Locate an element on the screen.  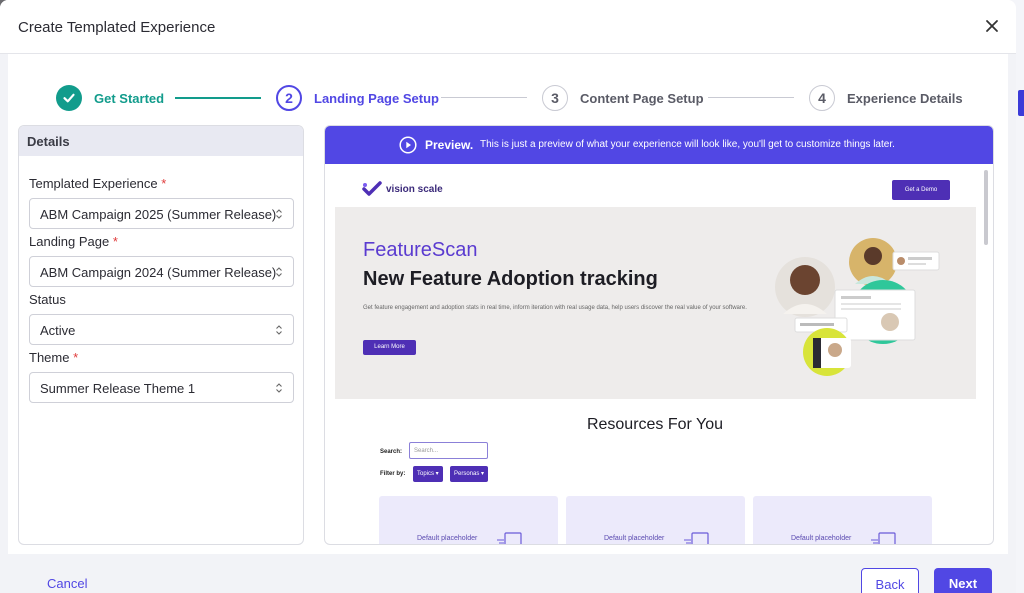
hero-learn-more-button: Learn More is located at coordinates (389, 347).